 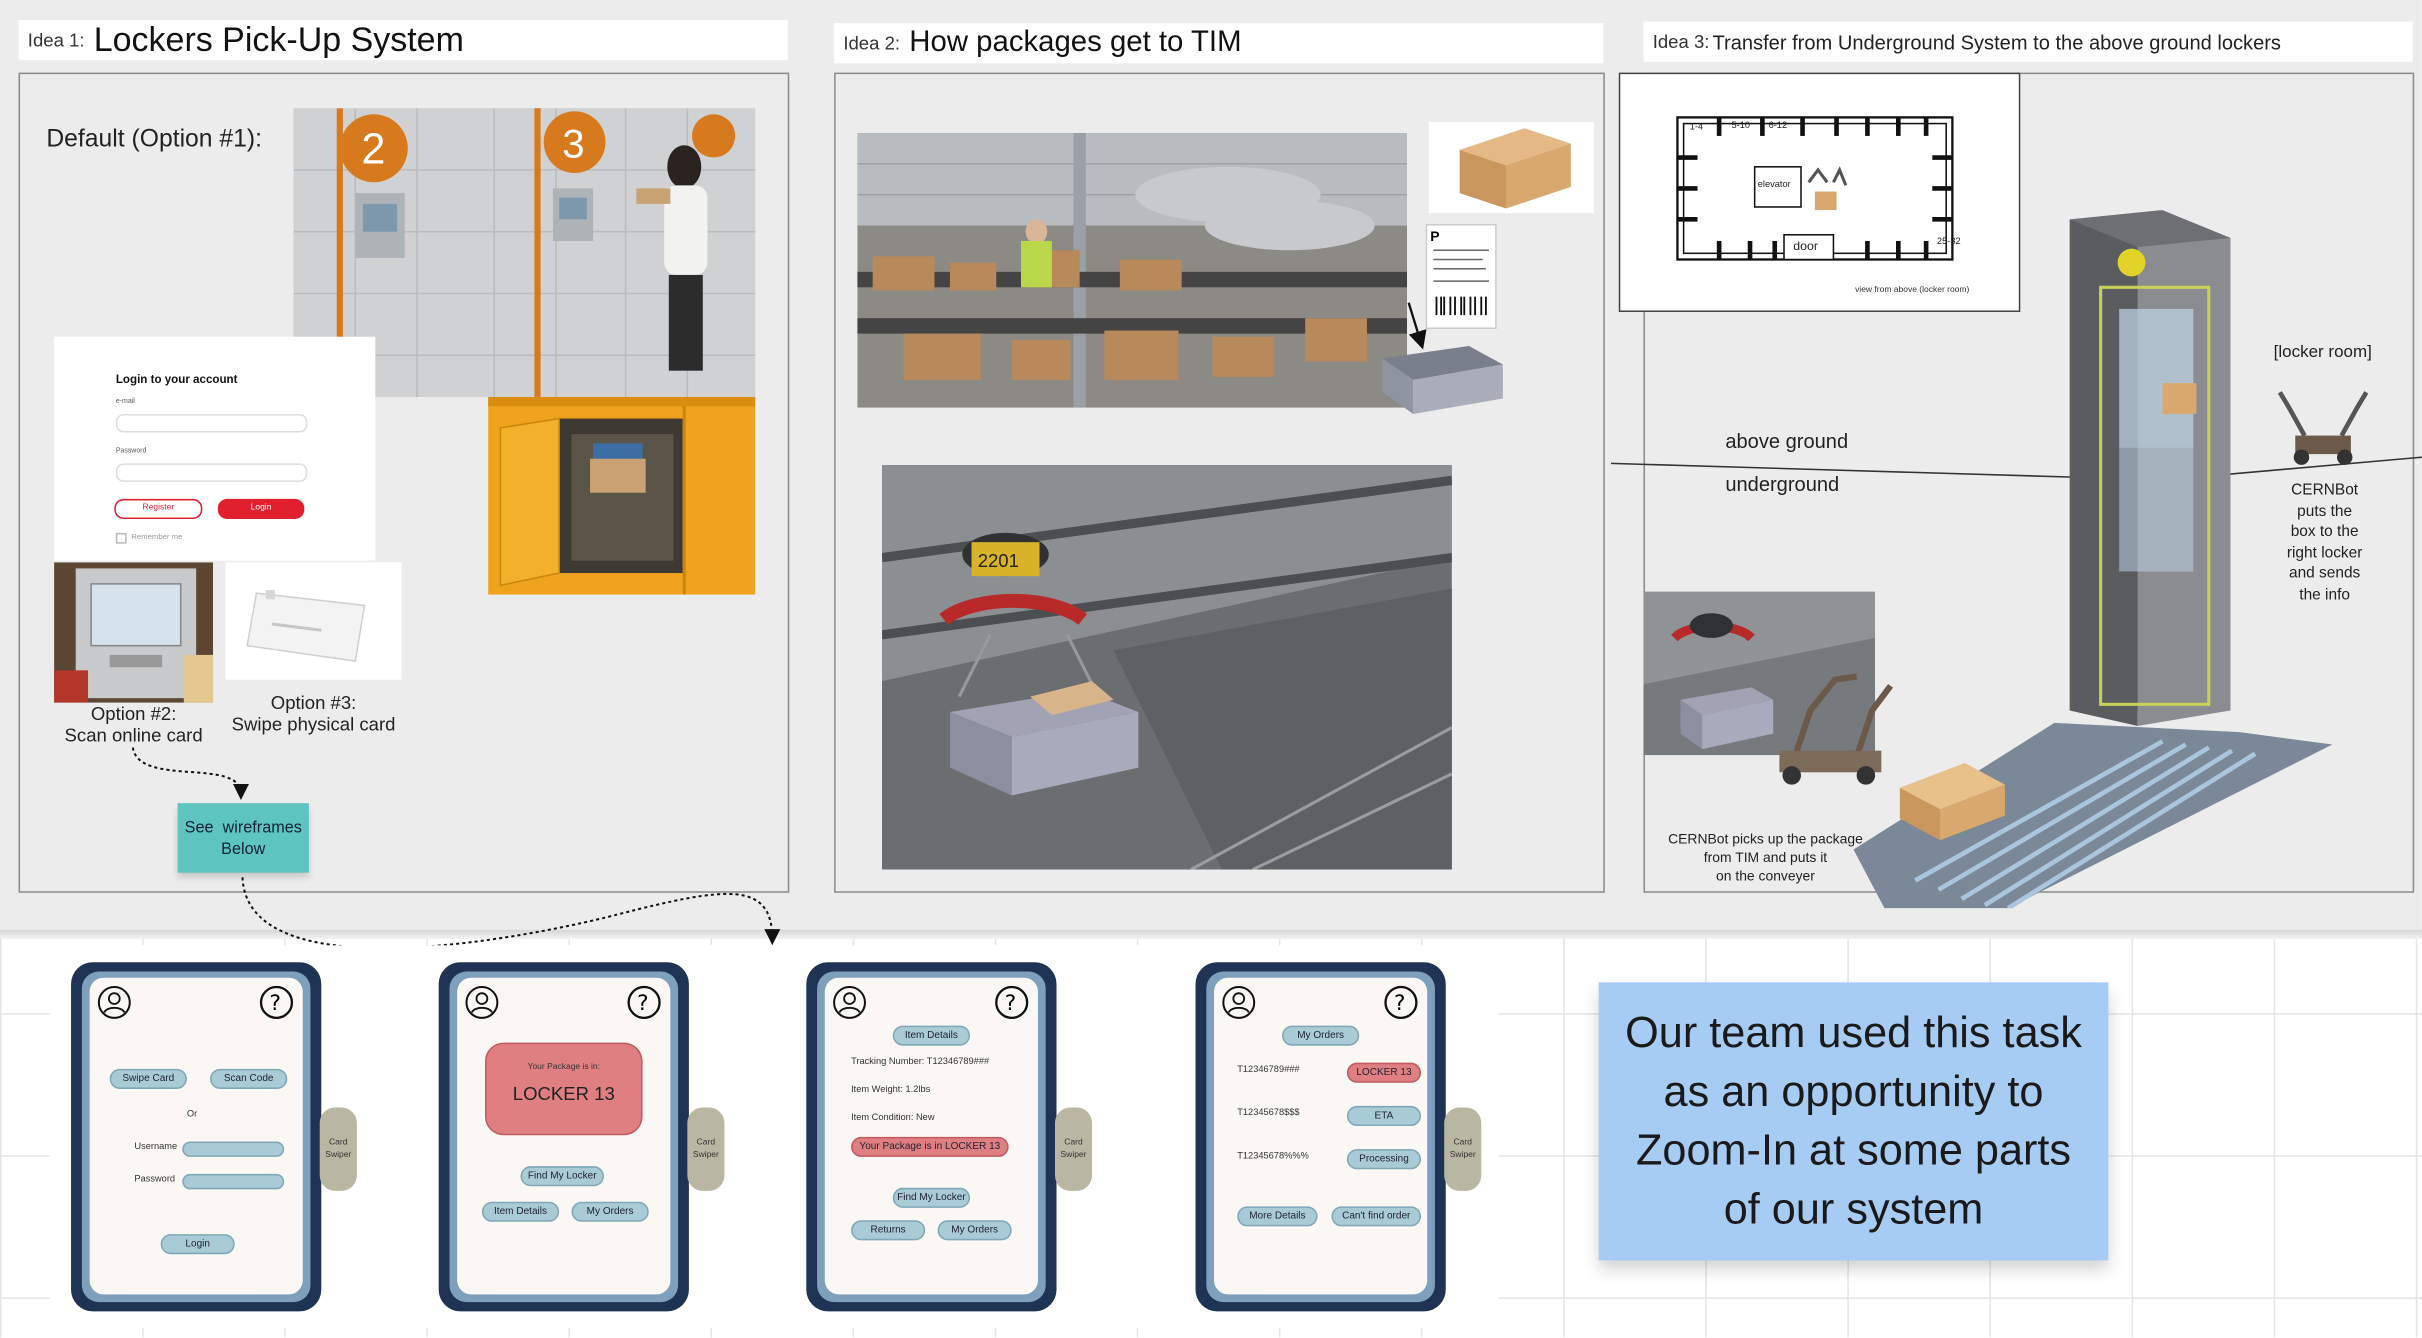 I want to click on username-label: Username, so click(x=156, y=1148).